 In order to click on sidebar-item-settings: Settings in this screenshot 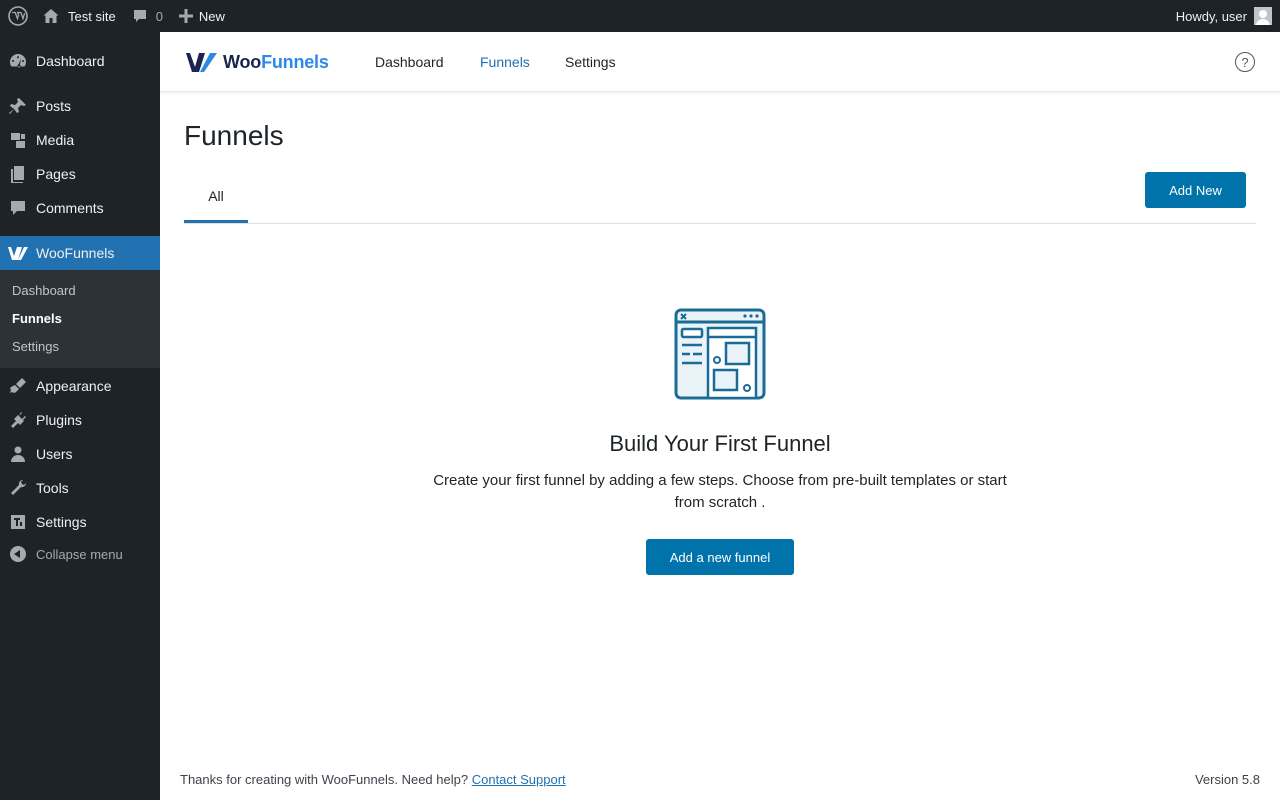, I will do `click(80, 522)`.